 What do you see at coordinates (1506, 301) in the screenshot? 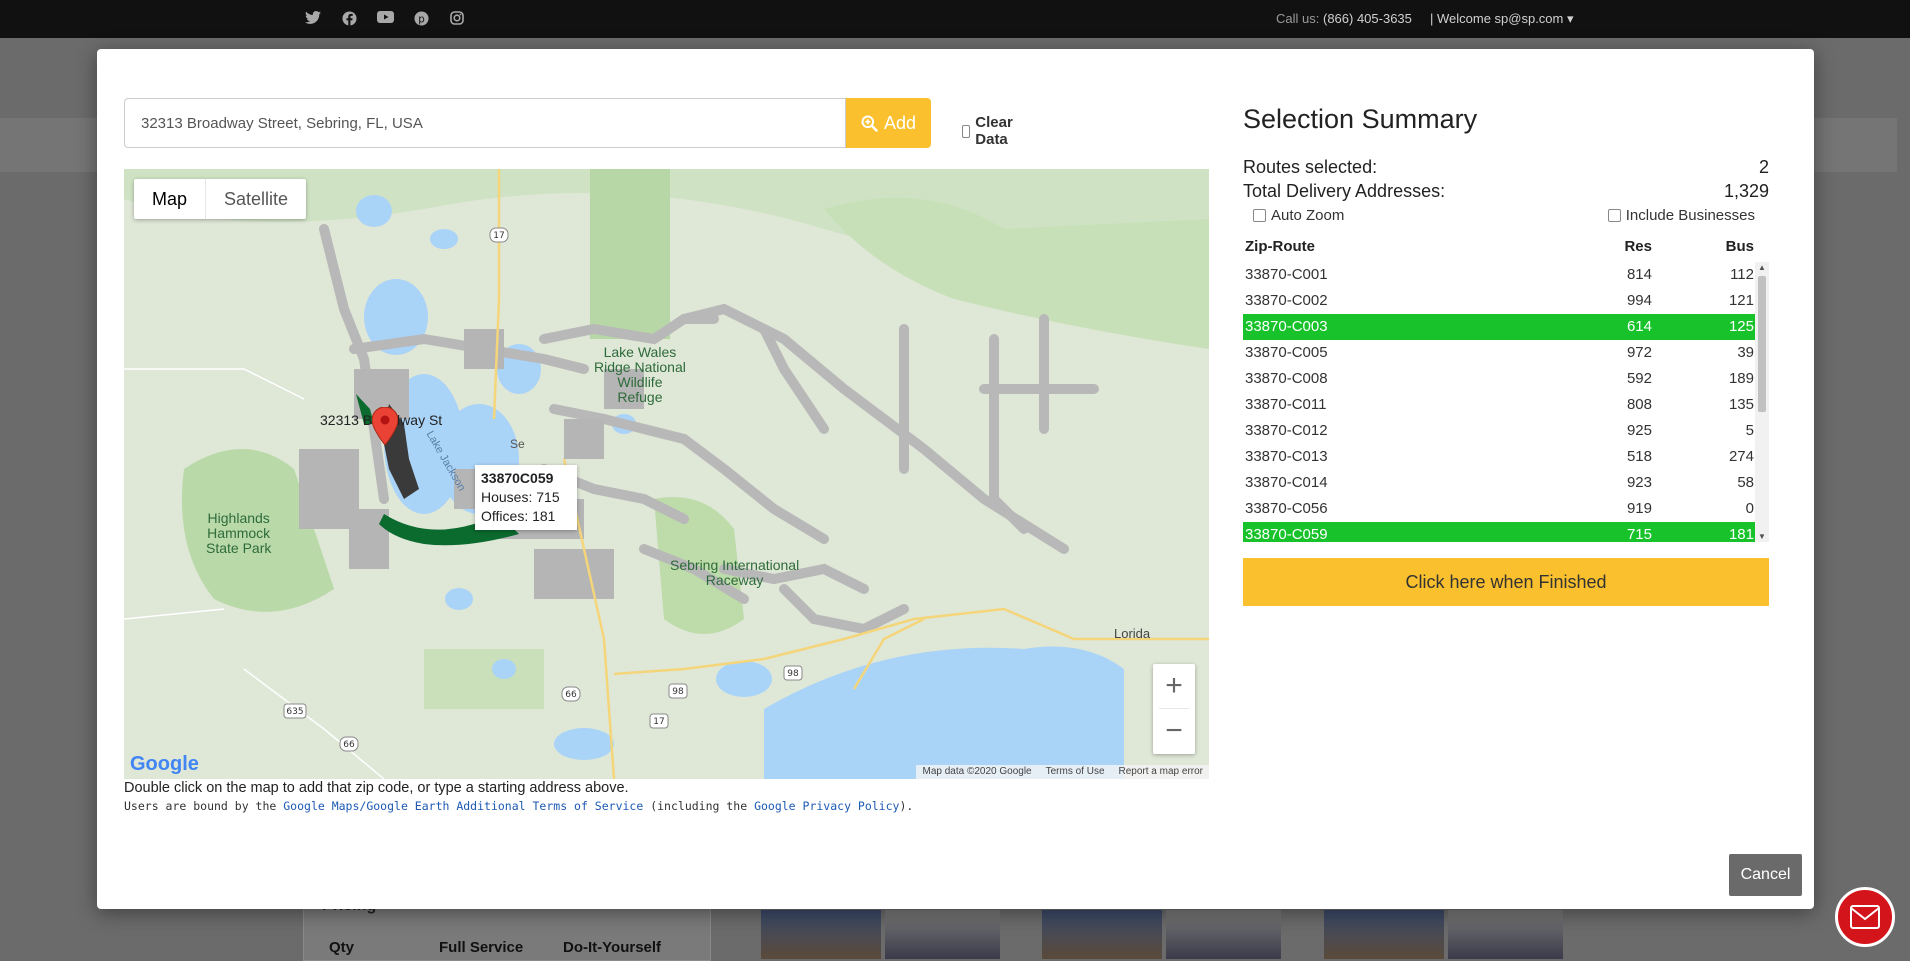
I see `route-row: 33870-C002 994 121` at bounding box center [1506, 301].